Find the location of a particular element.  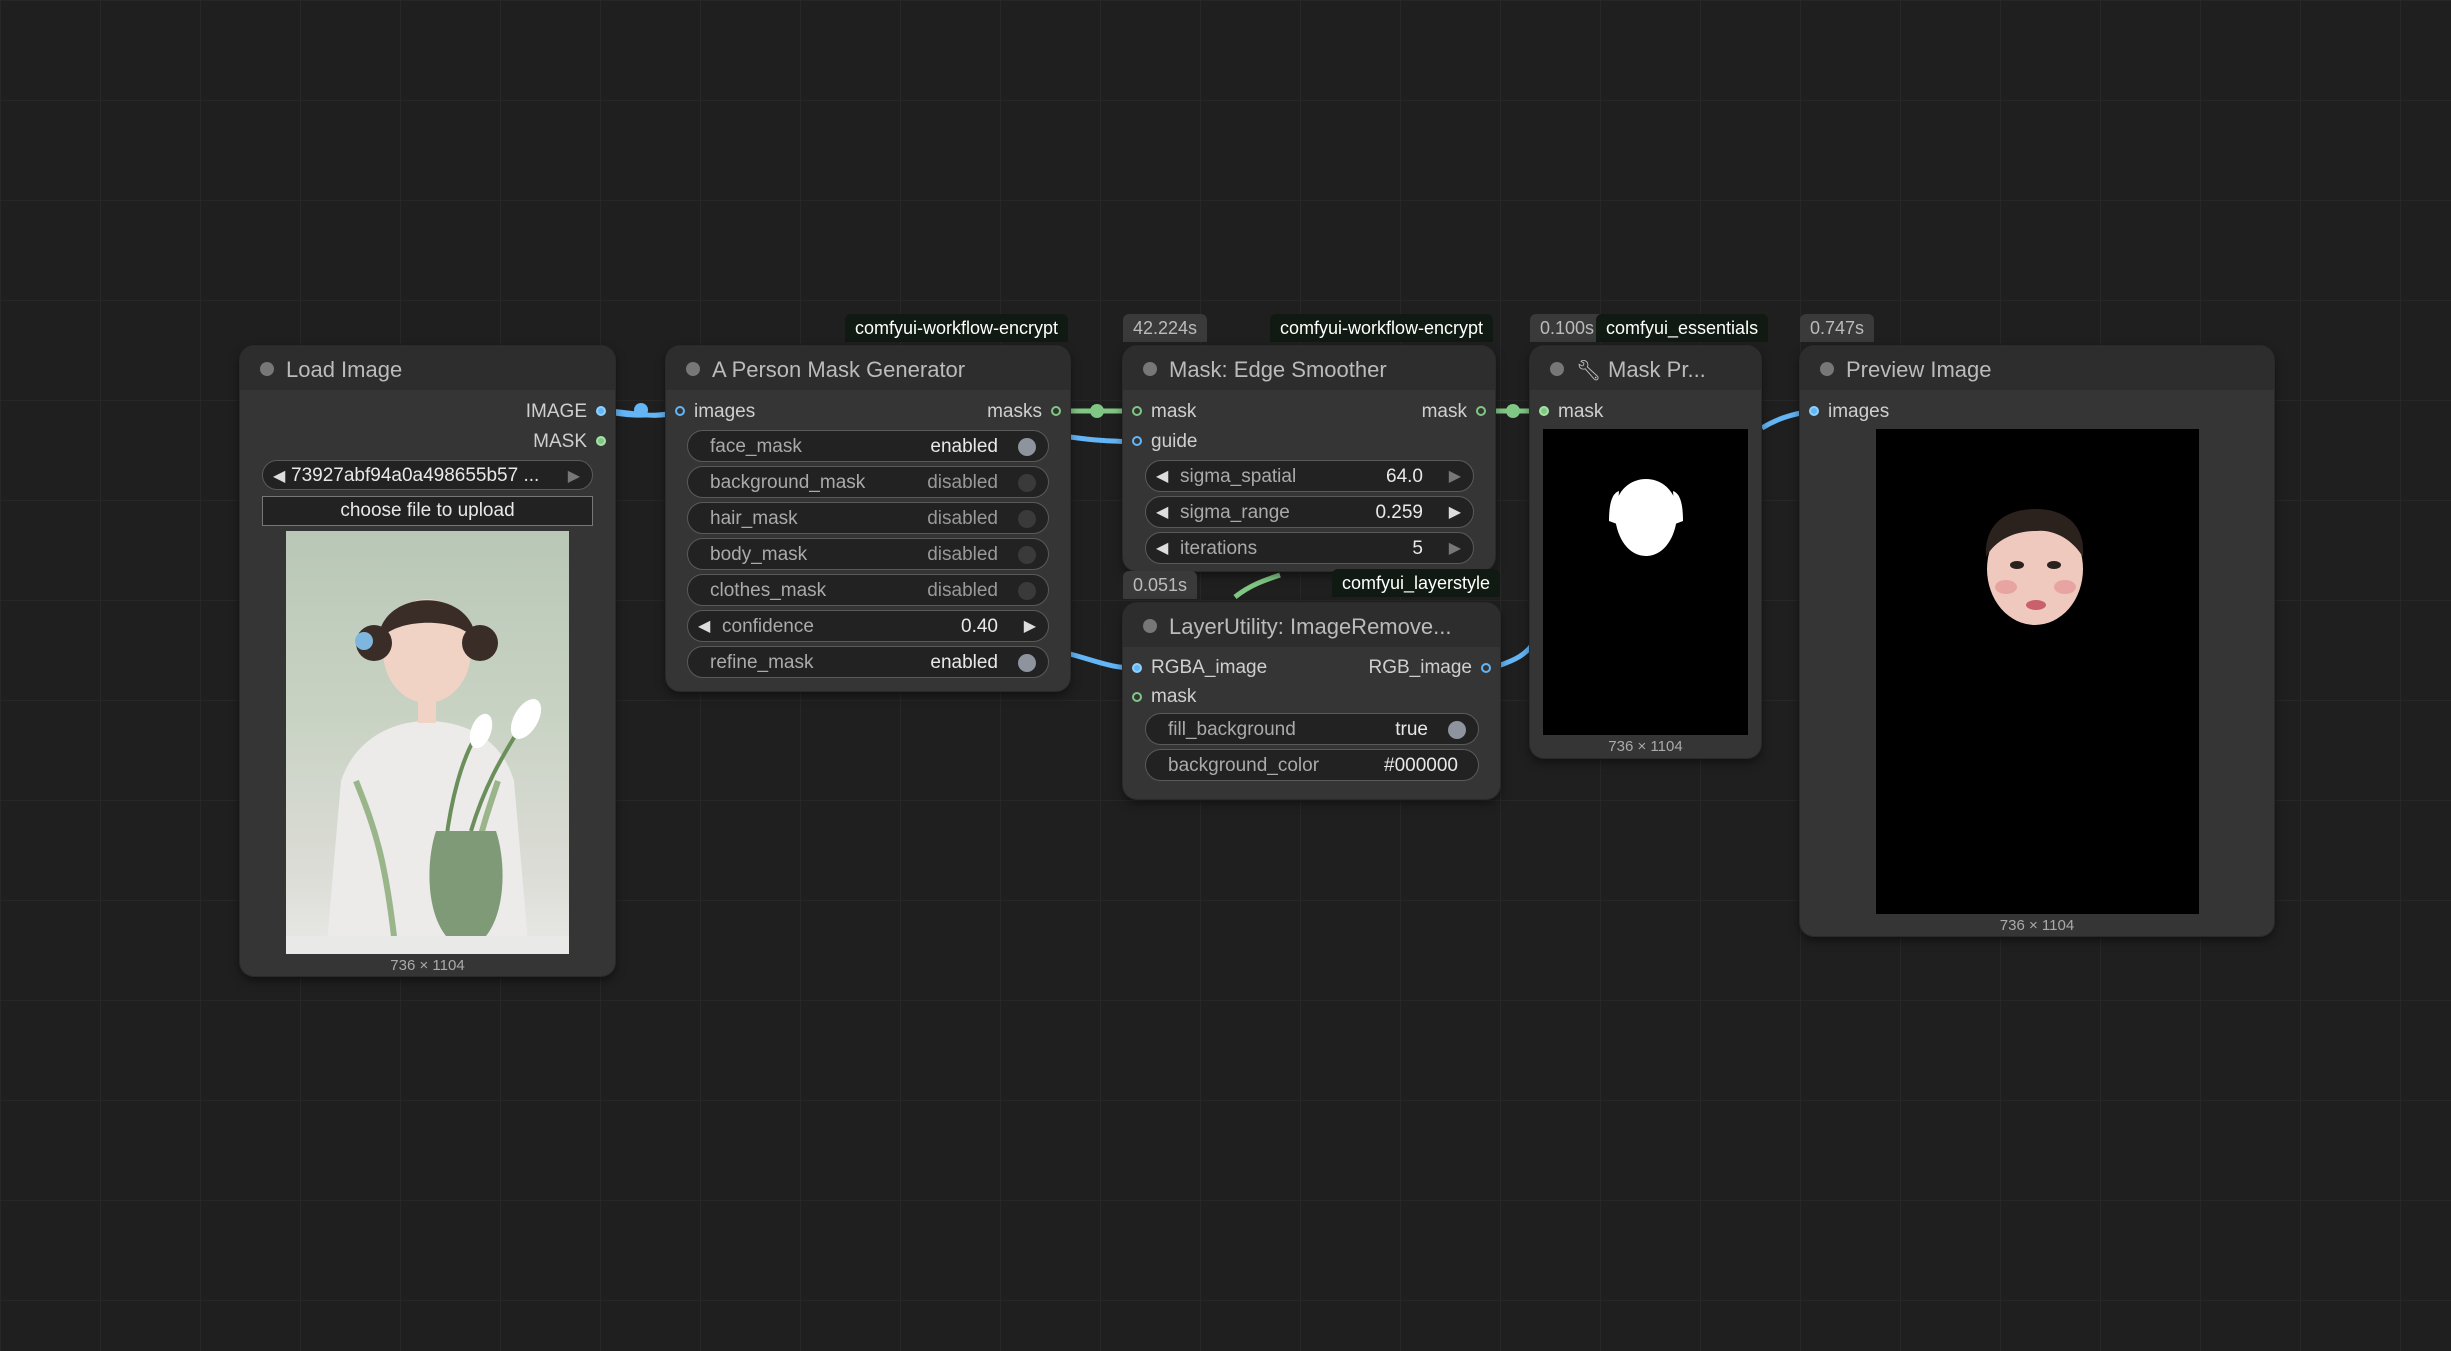

iterations-widget: ◀ iterations 5 ▶ is located at coordinates (1309, 548).